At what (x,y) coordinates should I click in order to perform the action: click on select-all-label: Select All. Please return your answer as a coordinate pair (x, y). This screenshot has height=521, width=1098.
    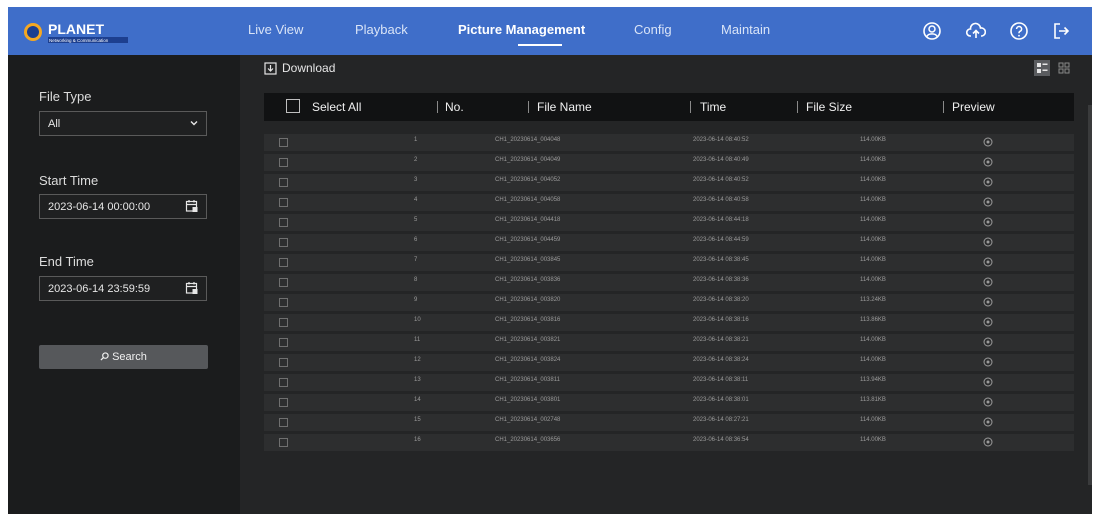
    Looking at the image, I should click on (336, 107).